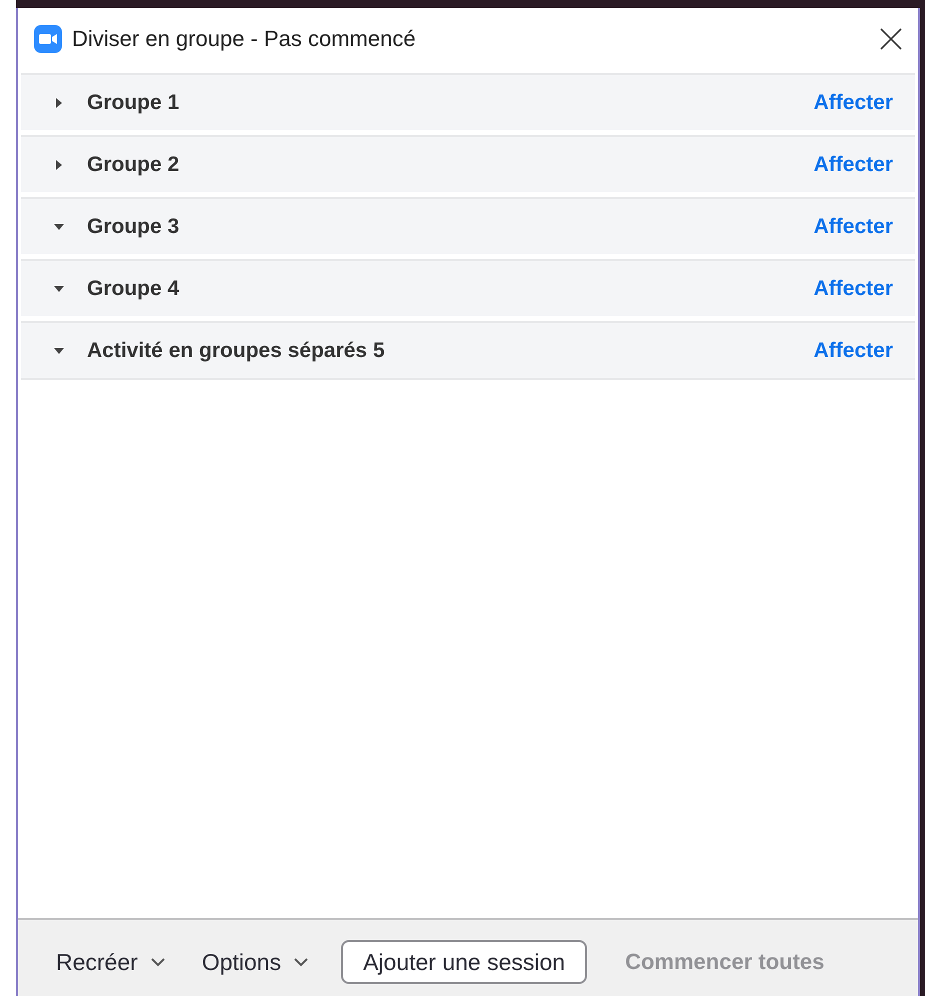  What do you see at coordinates (468, 350) in the screenshot?
I see `group-row: Activité en groupes séparés 5 Affecter` at bounding box center [468, 350].